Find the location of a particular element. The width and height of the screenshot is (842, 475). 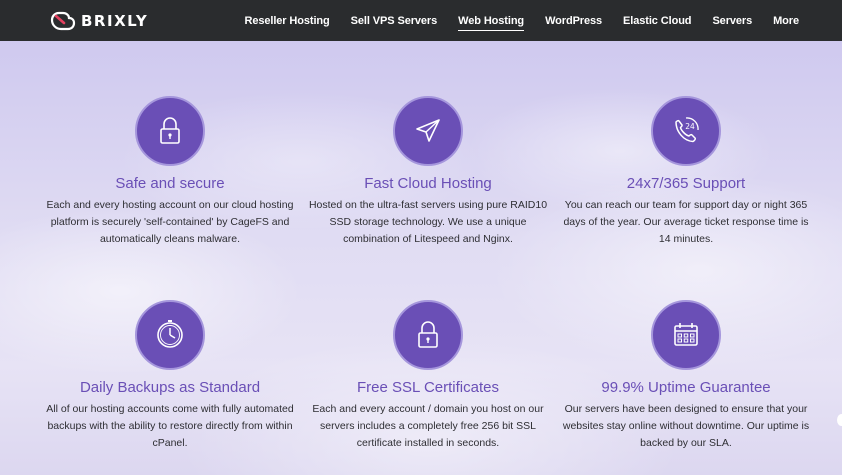

svg-text: 24 is located at coordinates (690, 126).